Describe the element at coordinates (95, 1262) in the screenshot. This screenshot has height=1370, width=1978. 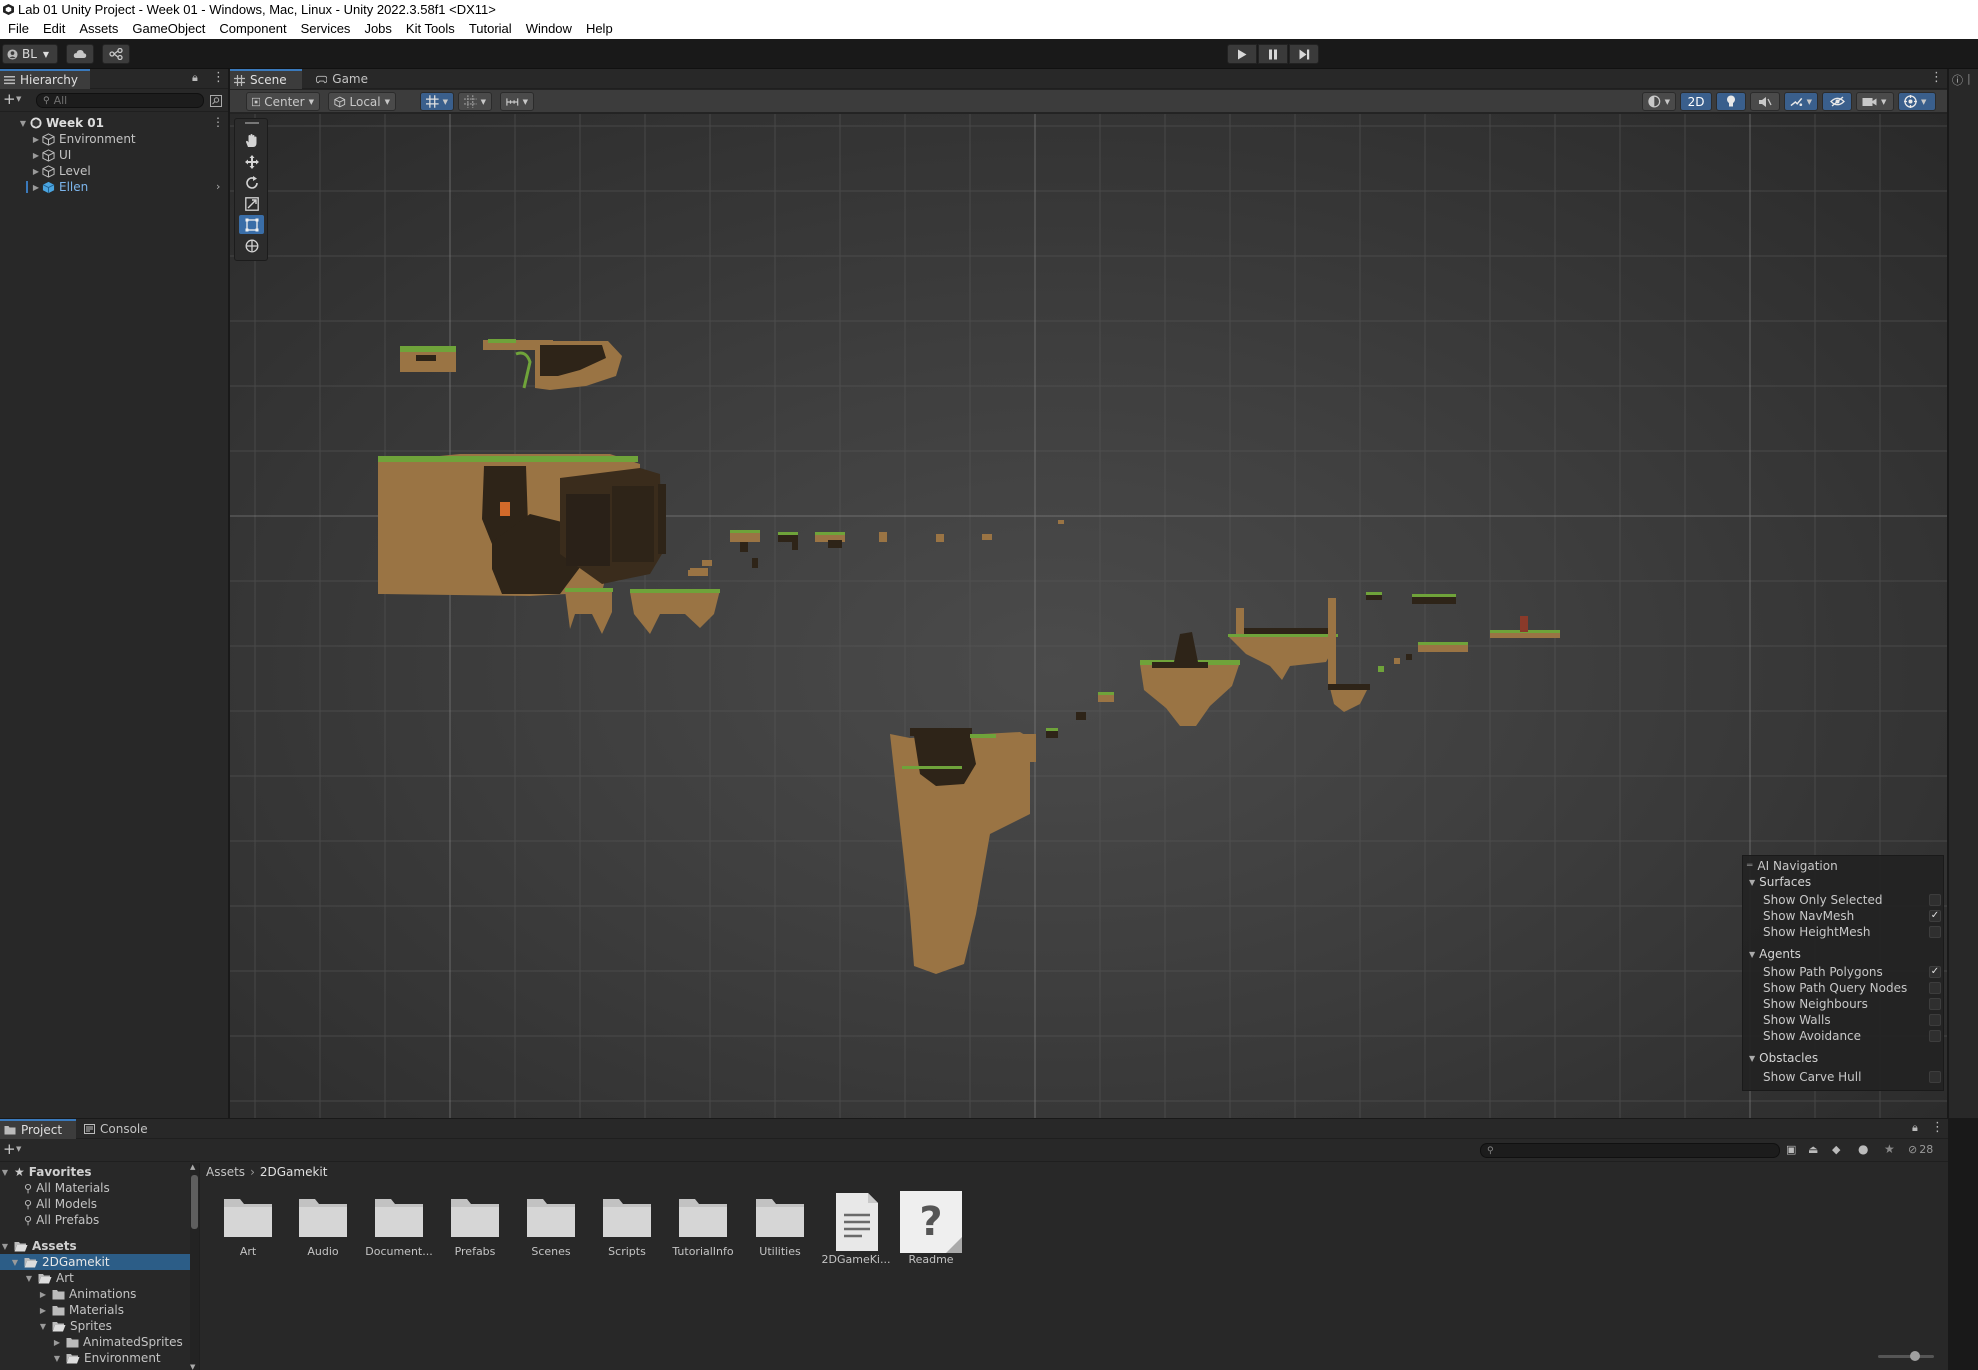
I see `tree-item-2dgamekit: ▼ 2DGamekit` at that location.